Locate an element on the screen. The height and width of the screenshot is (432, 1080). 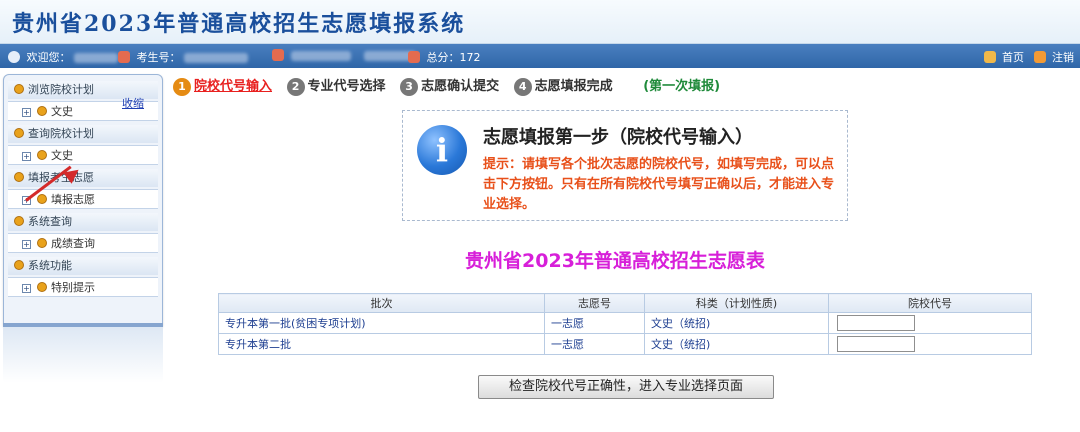
column-header: 批次 is located at coordinates (381, 303).